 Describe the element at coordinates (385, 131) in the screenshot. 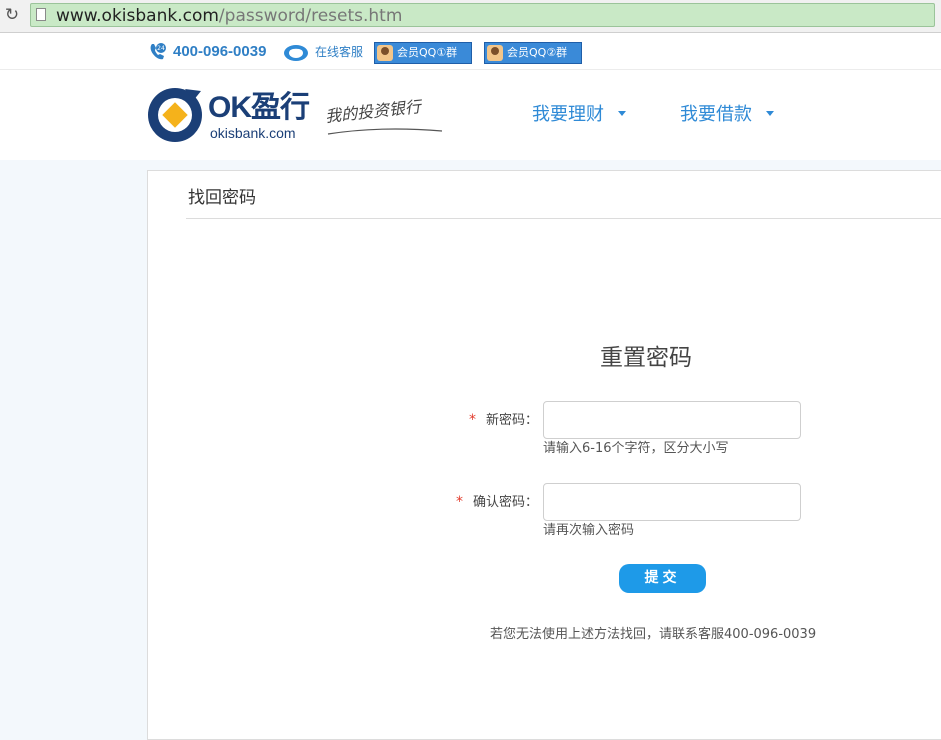

I see `slogan-underline` at that location.